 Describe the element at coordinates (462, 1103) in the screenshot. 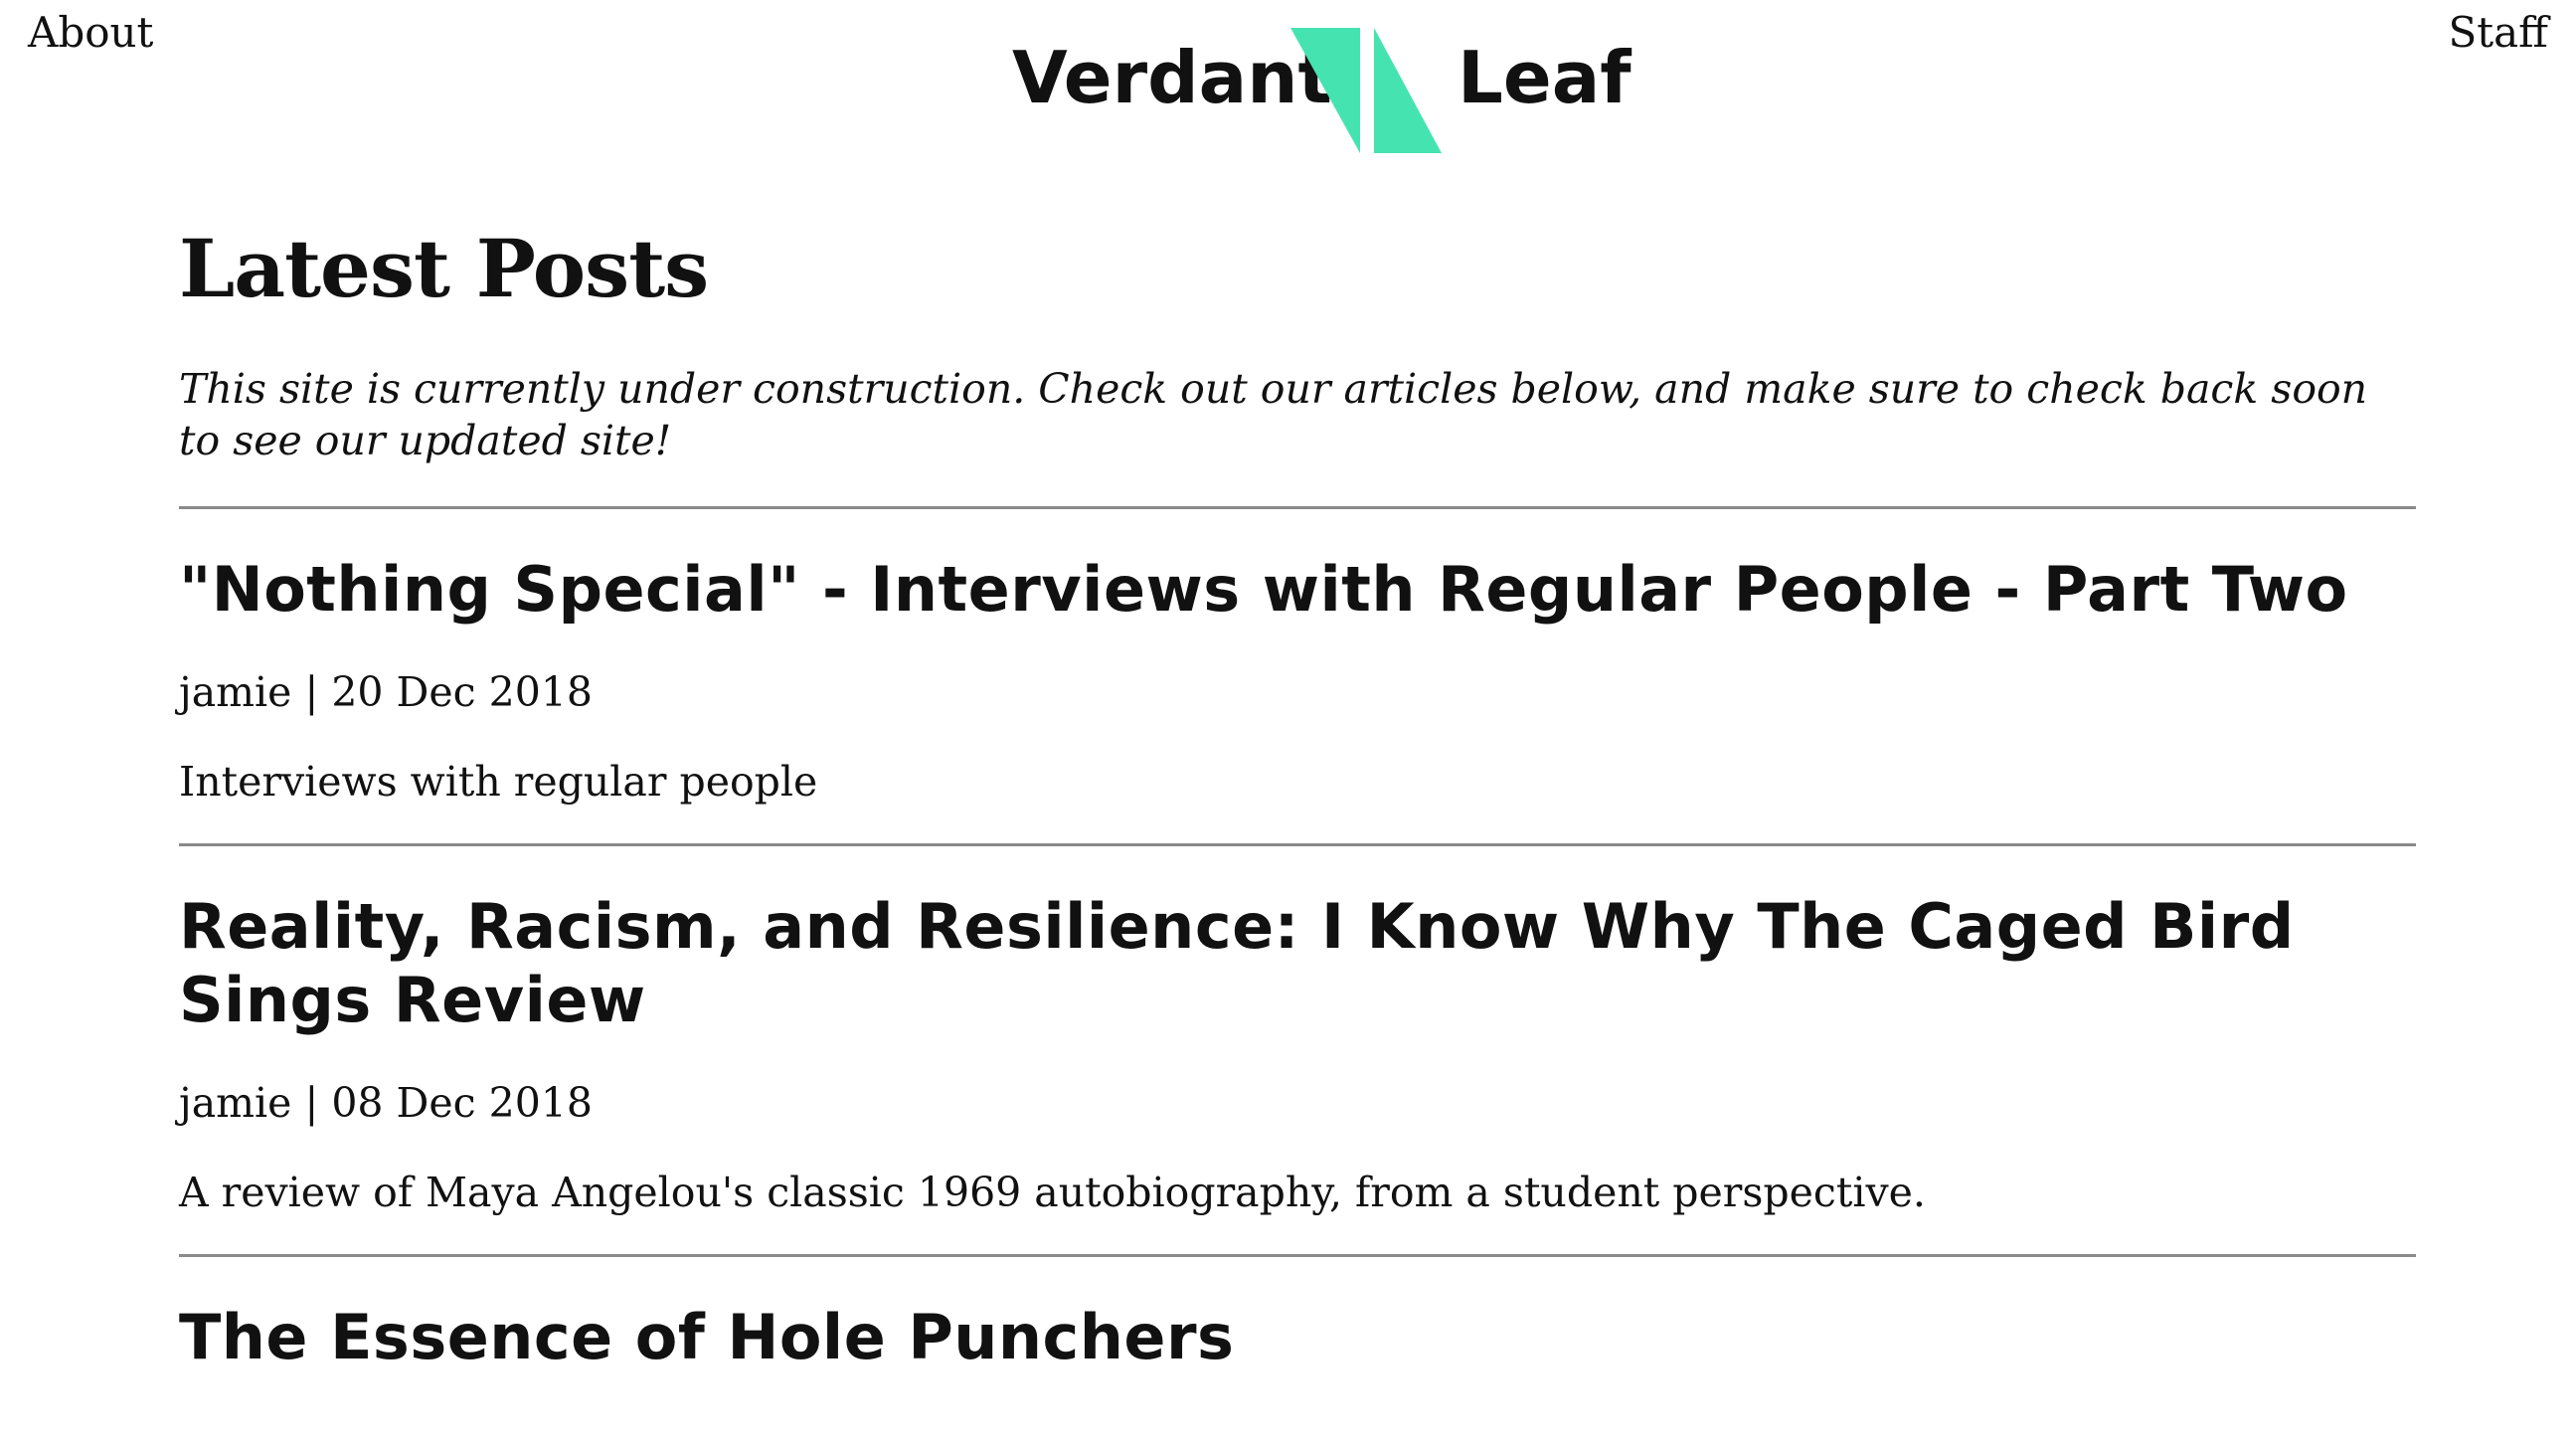

I see `post-date: 08 Dec 2018` at that location.